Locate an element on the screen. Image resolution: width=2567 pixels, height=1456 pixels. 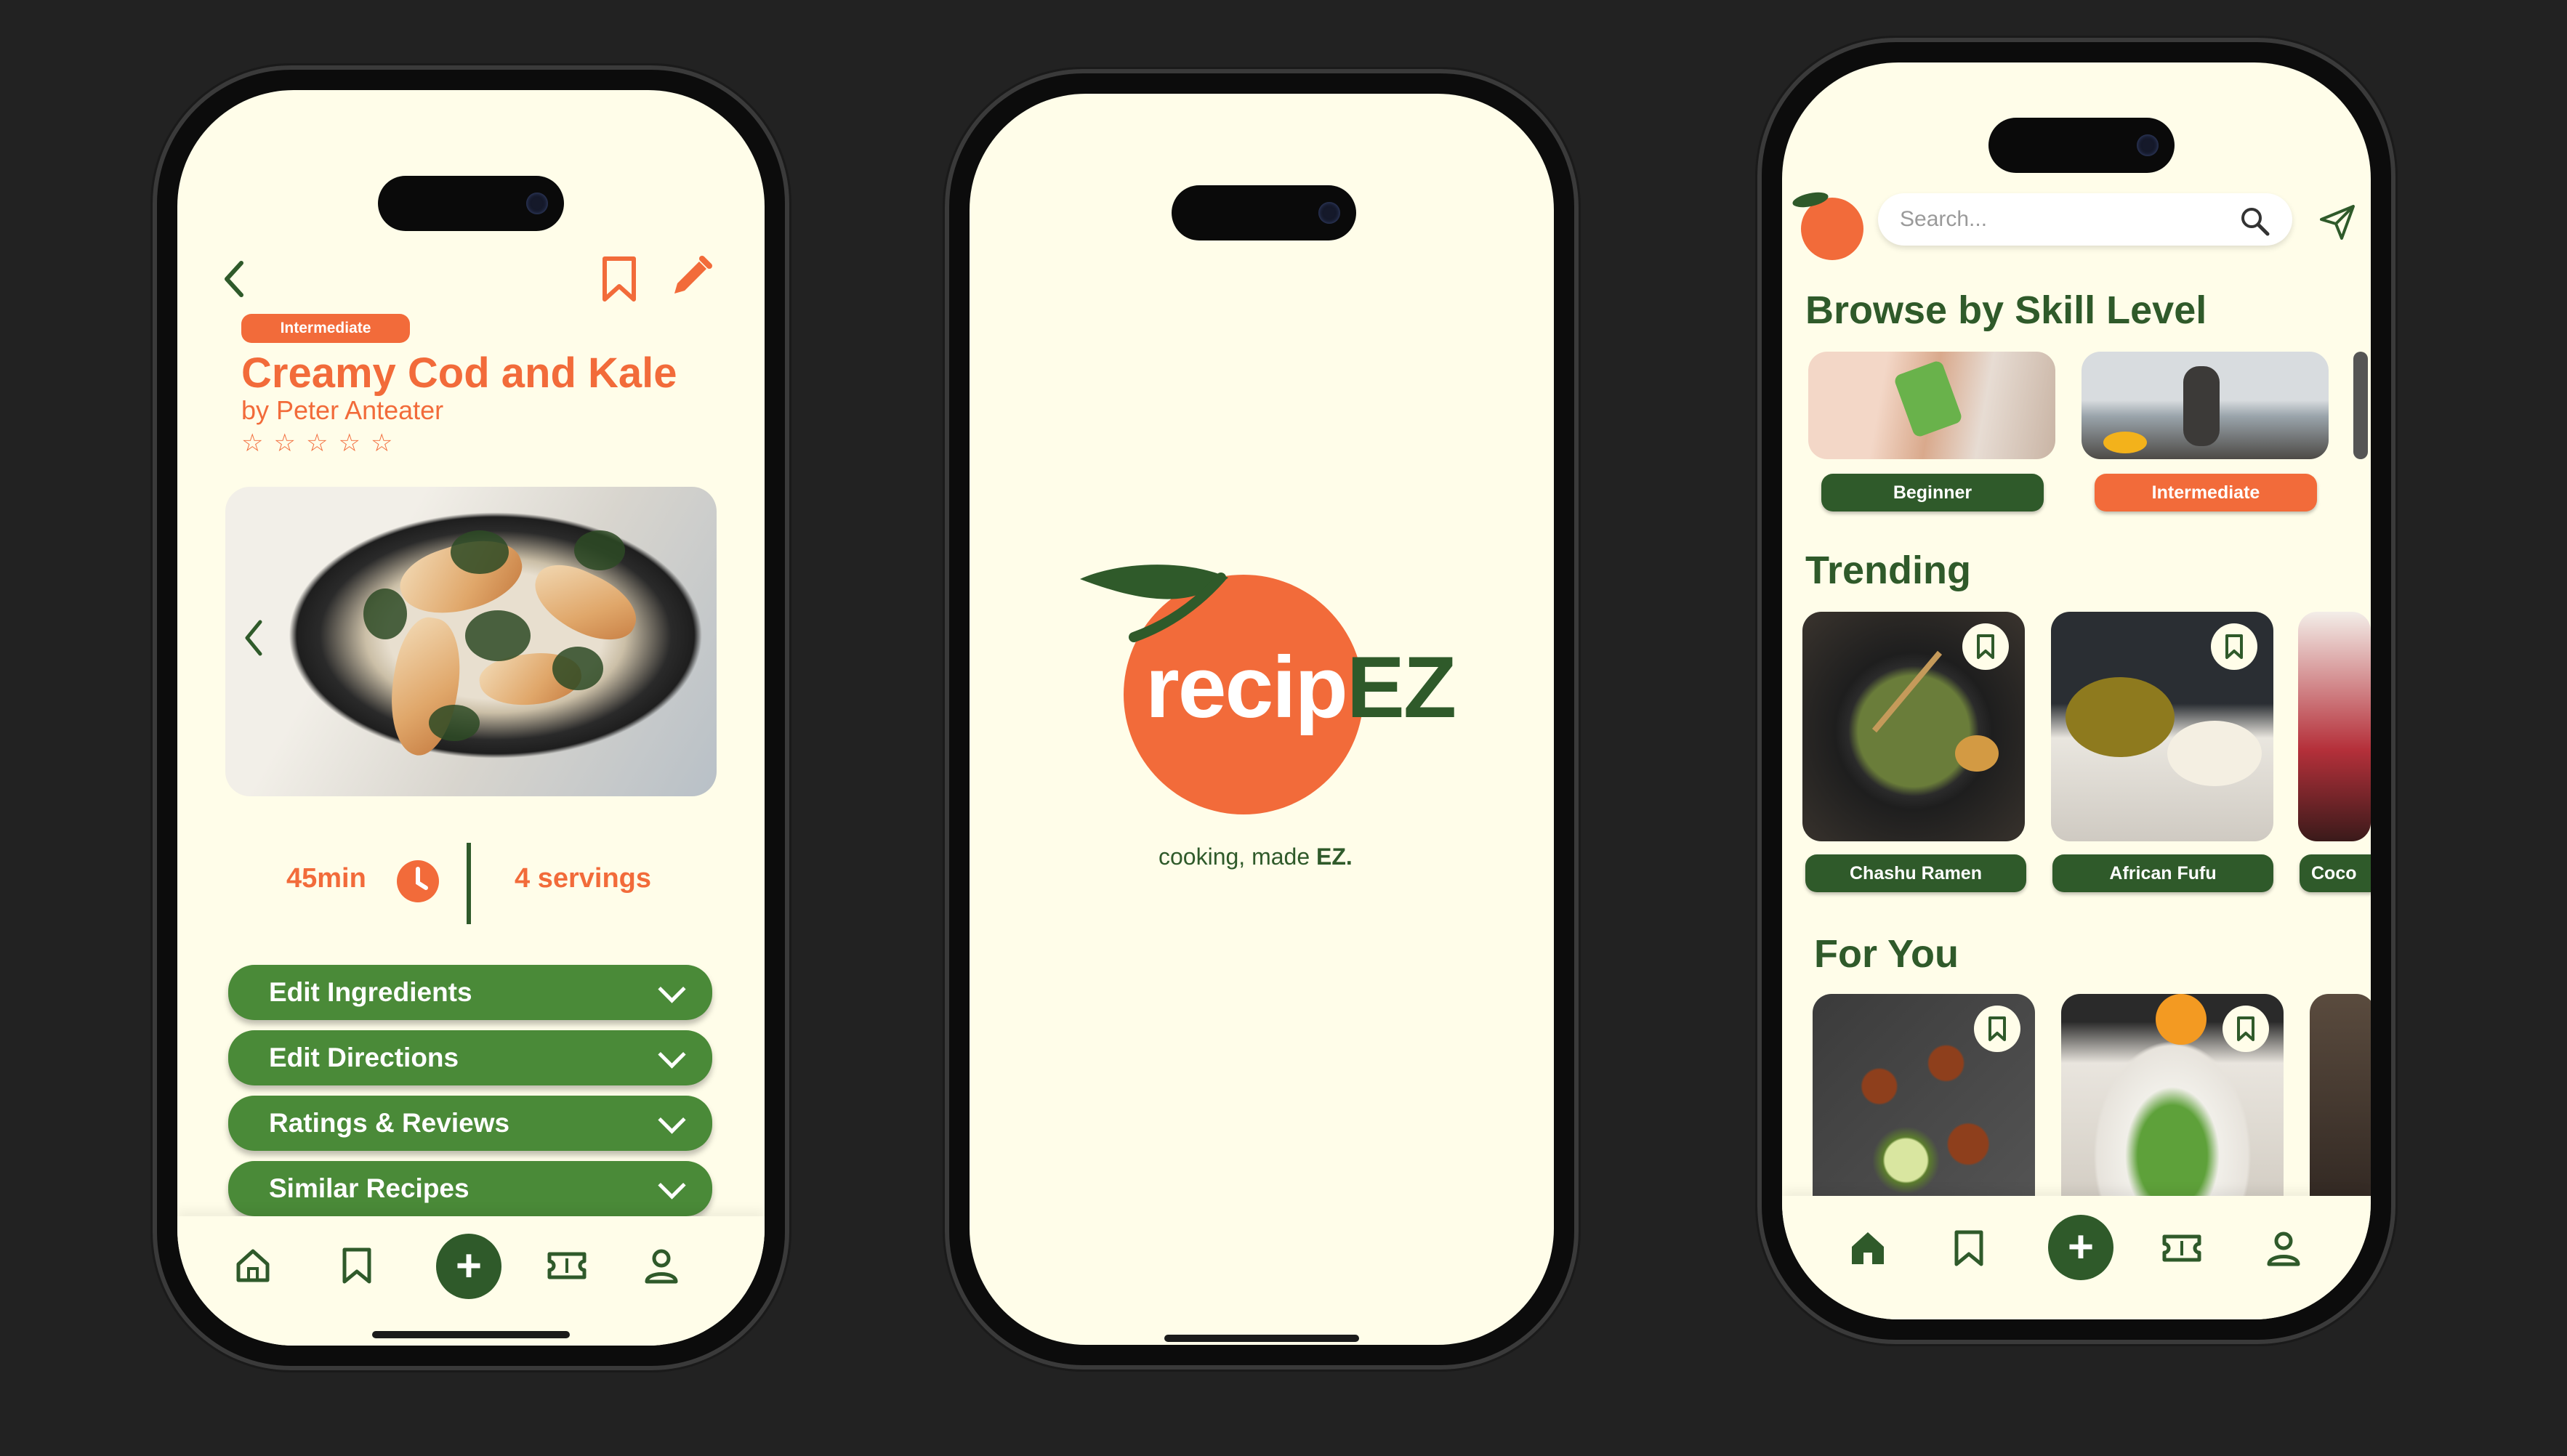
accordion-edit-ingredients: Edit Ingredients is located at coordinates (470, 992).